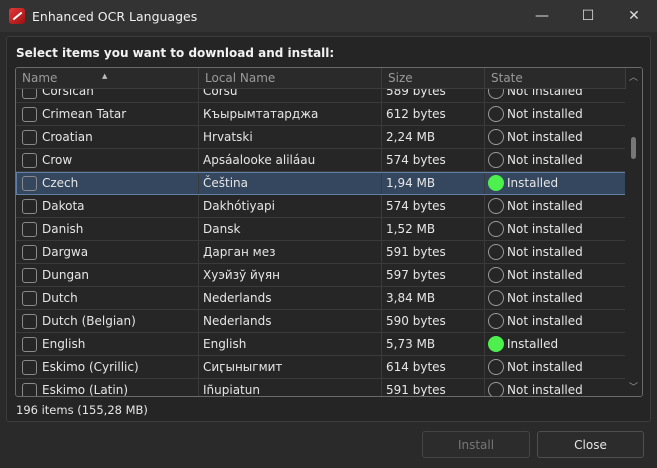  I want to click on column-header-local-name: Local Name, so click(290, 78).